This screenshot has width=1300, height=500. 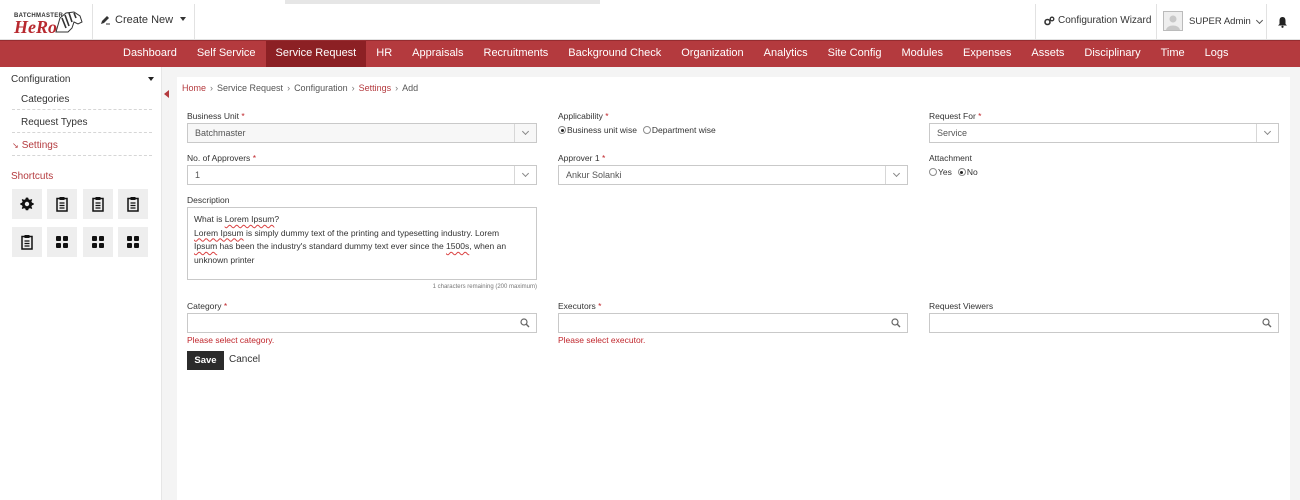 What do you see at coordinates (205, 360) in the screenshot?
I see `save-button: Save` at bounding box center [205, 360].